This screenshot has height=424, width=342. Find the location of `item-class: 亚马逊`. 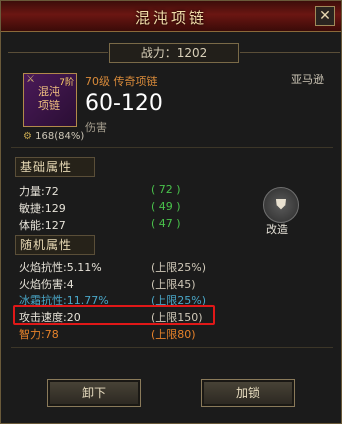

item-class: 亚马逊 is located at coordinates (307, 79).